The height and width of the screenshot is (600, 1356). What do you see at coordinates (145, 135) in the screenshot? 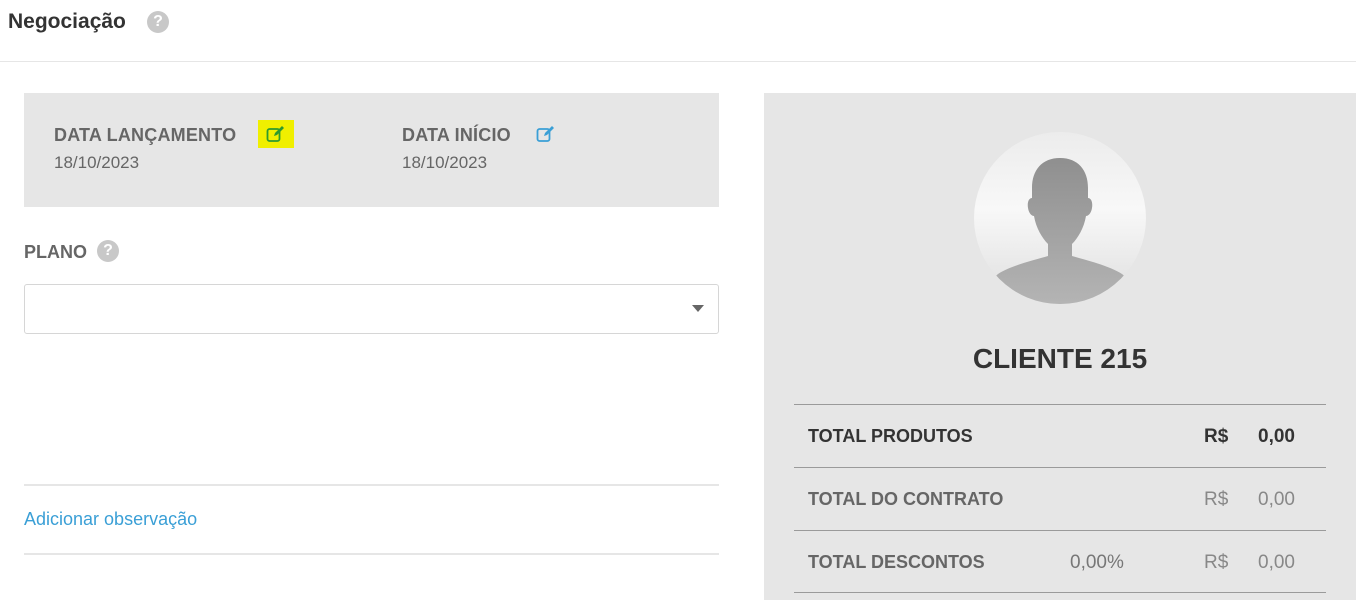
I see `launch-date-label: DATA LANÇAMENTO` at bounding box center [145, 135].